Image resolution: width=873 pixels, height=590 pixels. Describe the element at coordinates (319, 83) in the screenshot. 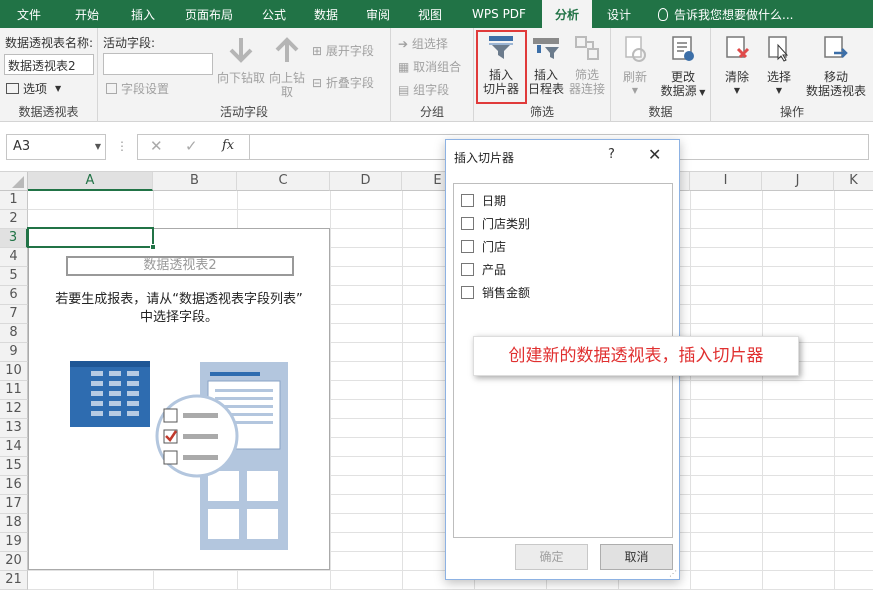

I see `collapse-icon: ⊟` at that location.